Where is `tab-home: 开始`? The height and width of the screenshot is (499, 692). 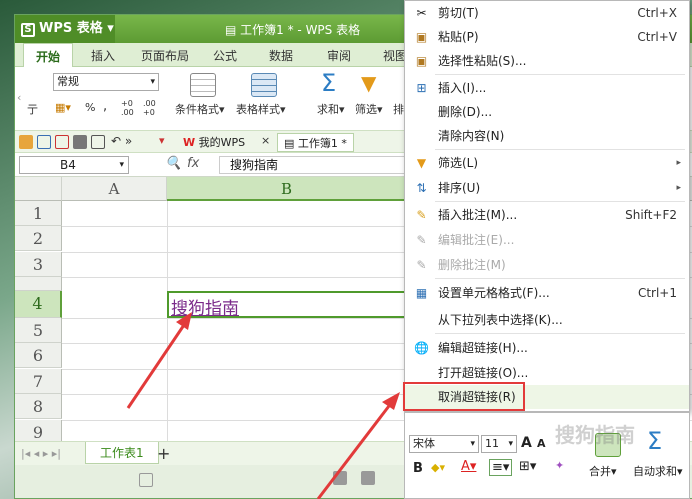 tab-home: 开始 is located at coordinates (48, 55).